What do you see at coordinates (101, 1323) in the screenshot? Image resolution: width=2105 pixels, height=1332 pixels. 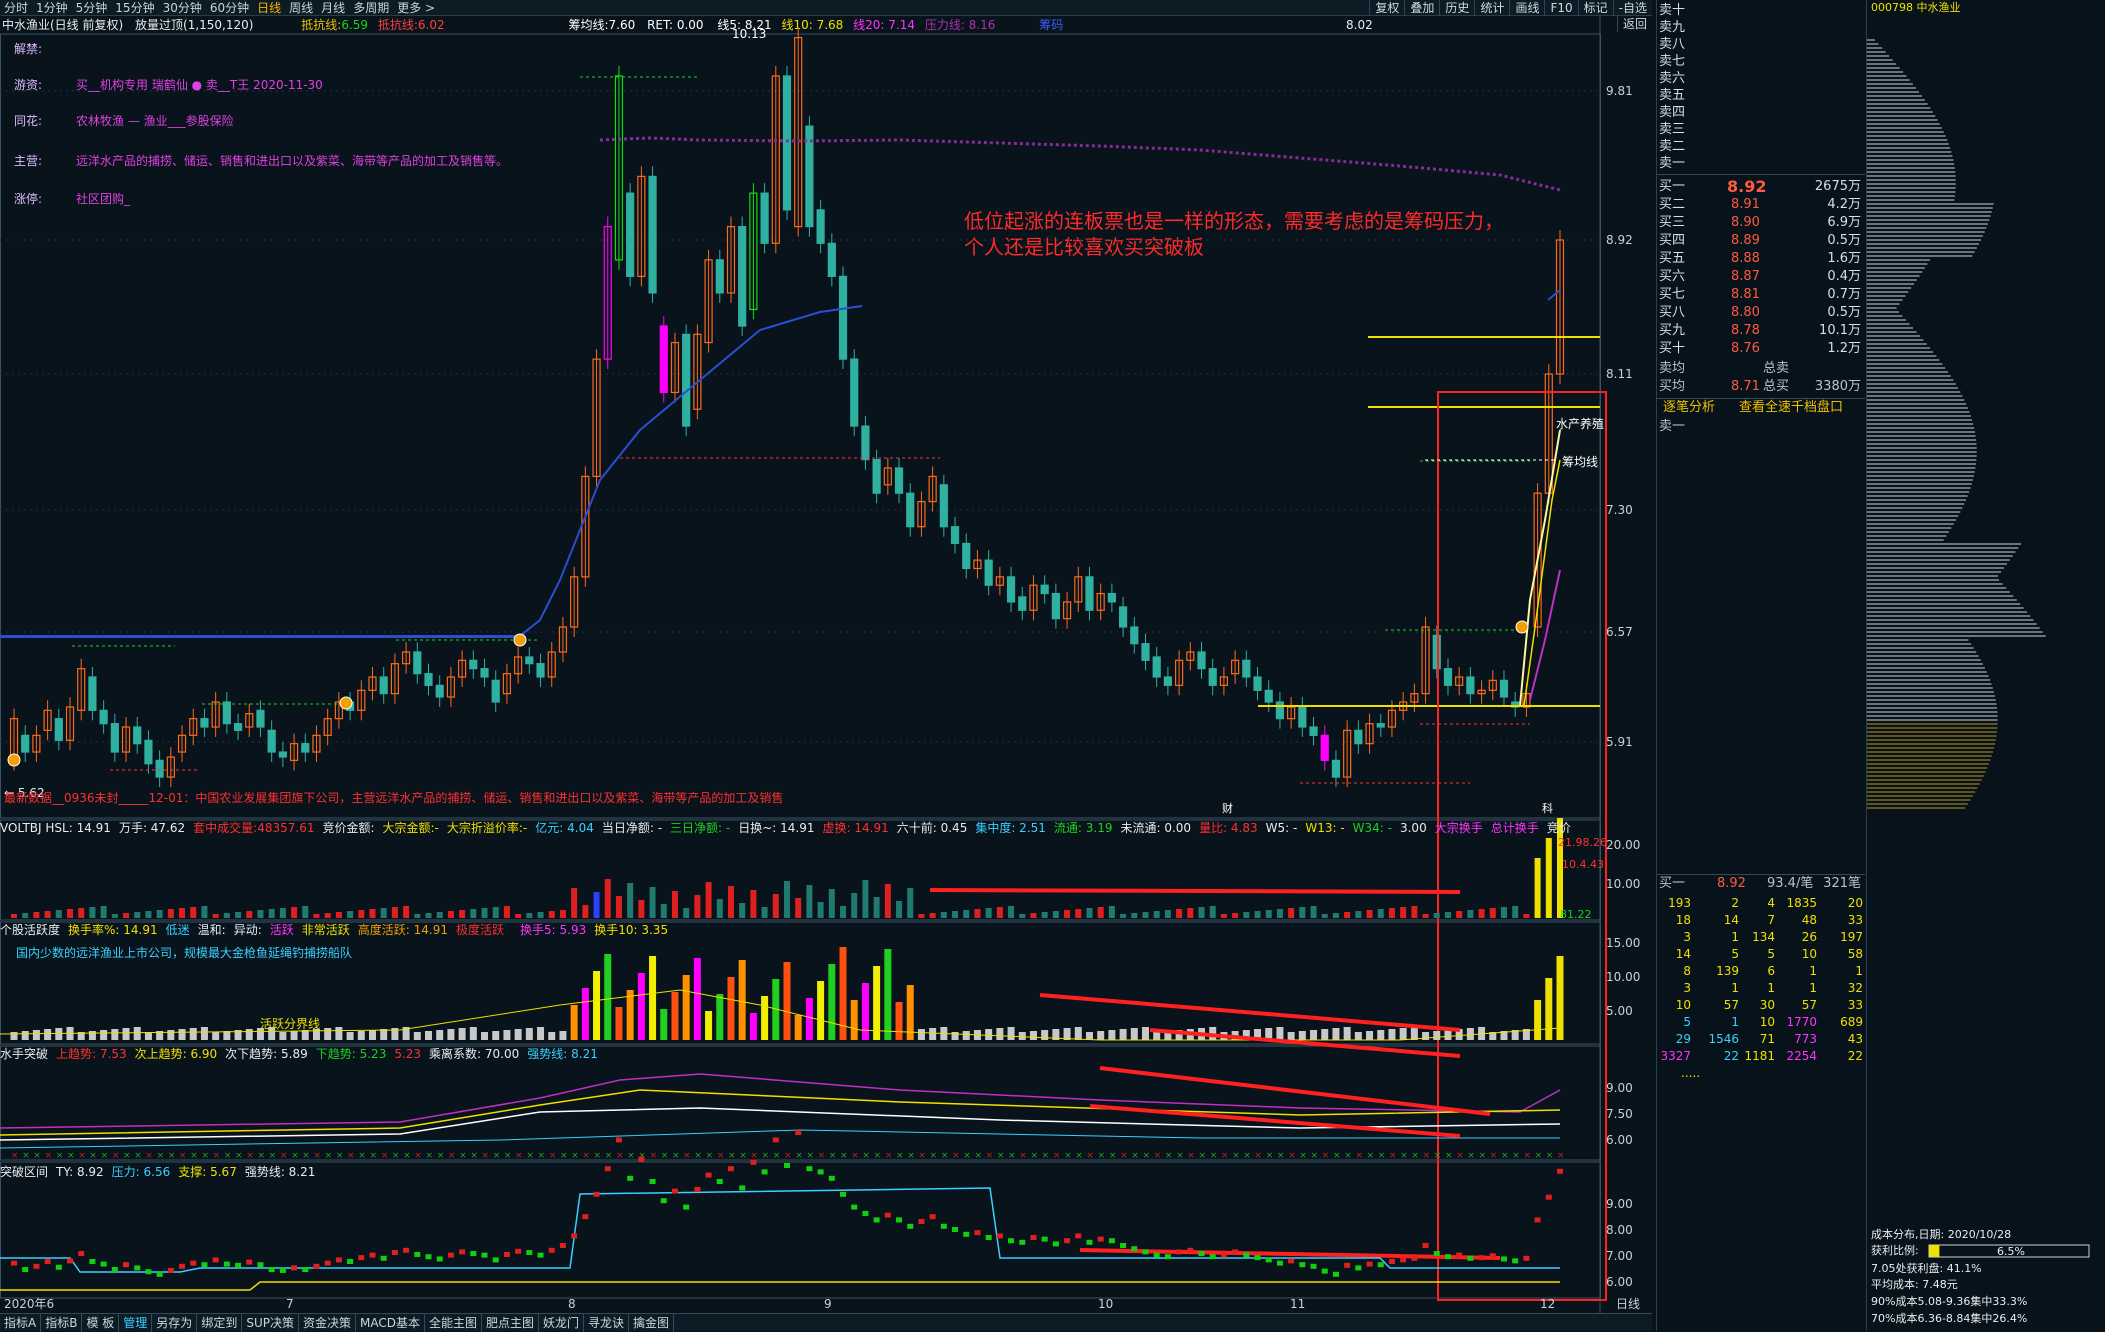 I see `bottom-tab: 模 板` at bounding box center [101, 1323].